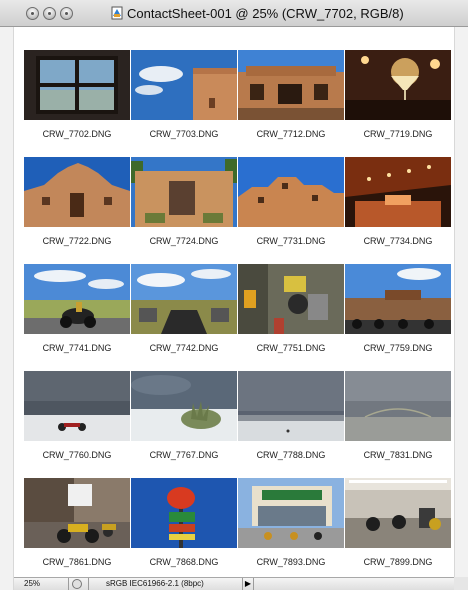  Describe the element at coordinates (291, 562) in the screenshot. I see `thumbnail-filename: CRW_7893.DNG` at that location.